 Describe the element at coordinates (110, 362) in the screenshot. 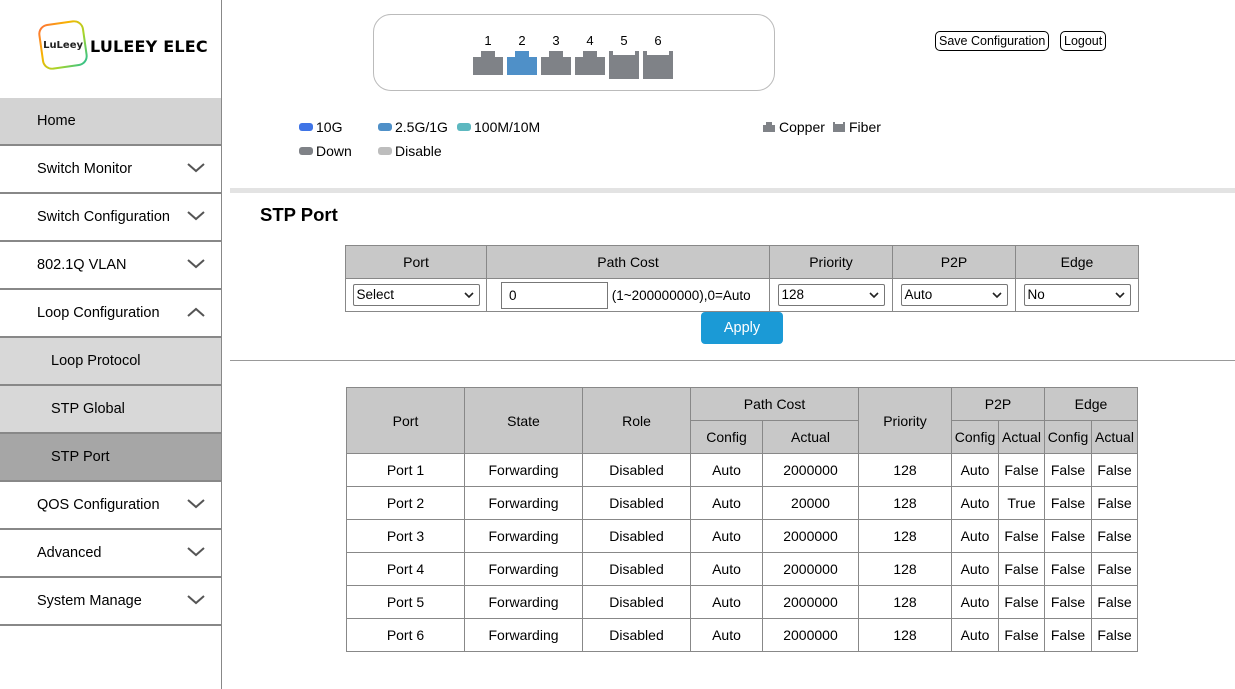

I see `sidebar-item-loop-protocol: Loop Protocol` at that location.